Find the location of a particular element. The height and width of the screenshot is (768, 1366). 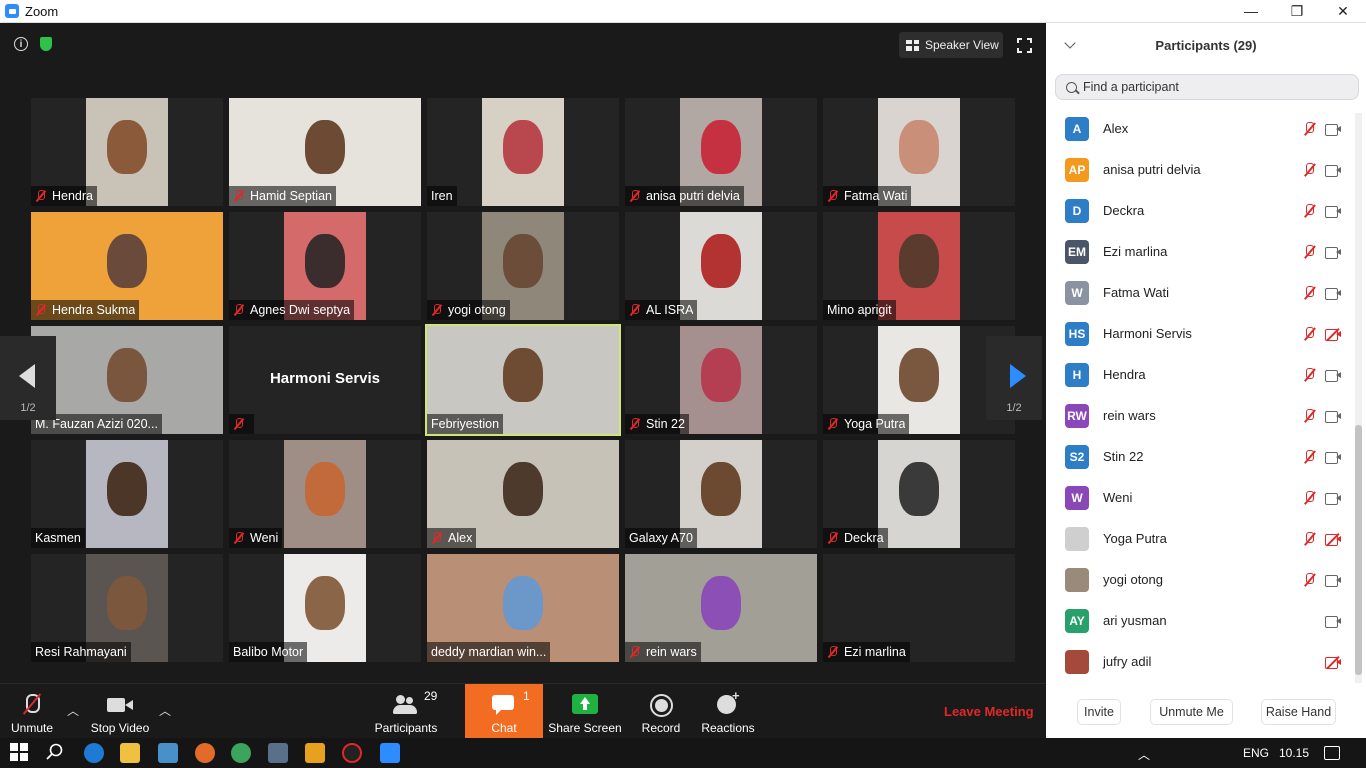

participant-row: HS Harmoni Servis is located at coordinates (1198, 333).